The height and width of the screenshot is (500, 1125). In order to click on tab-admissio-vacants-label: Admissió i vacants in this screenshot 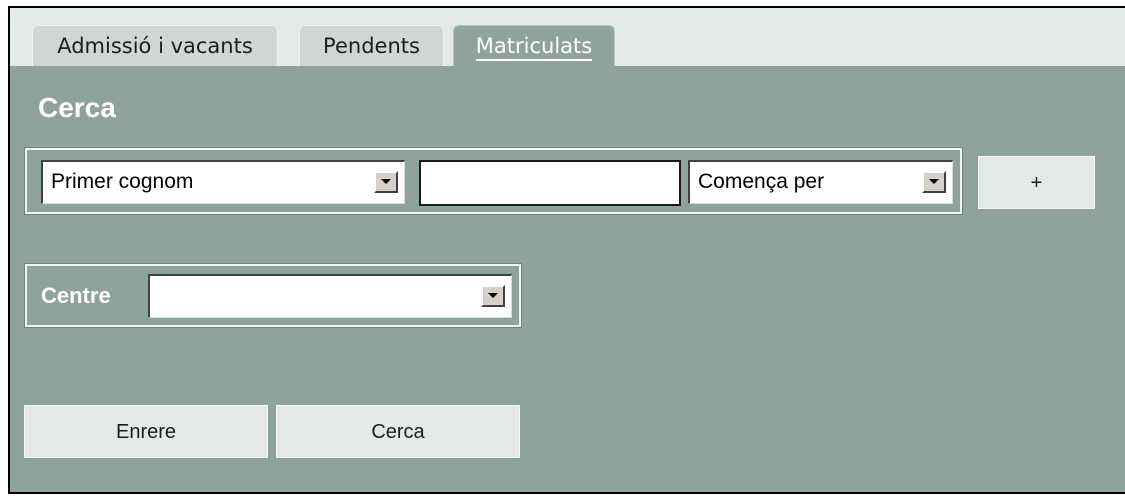, I will do `click(155, 46)`.